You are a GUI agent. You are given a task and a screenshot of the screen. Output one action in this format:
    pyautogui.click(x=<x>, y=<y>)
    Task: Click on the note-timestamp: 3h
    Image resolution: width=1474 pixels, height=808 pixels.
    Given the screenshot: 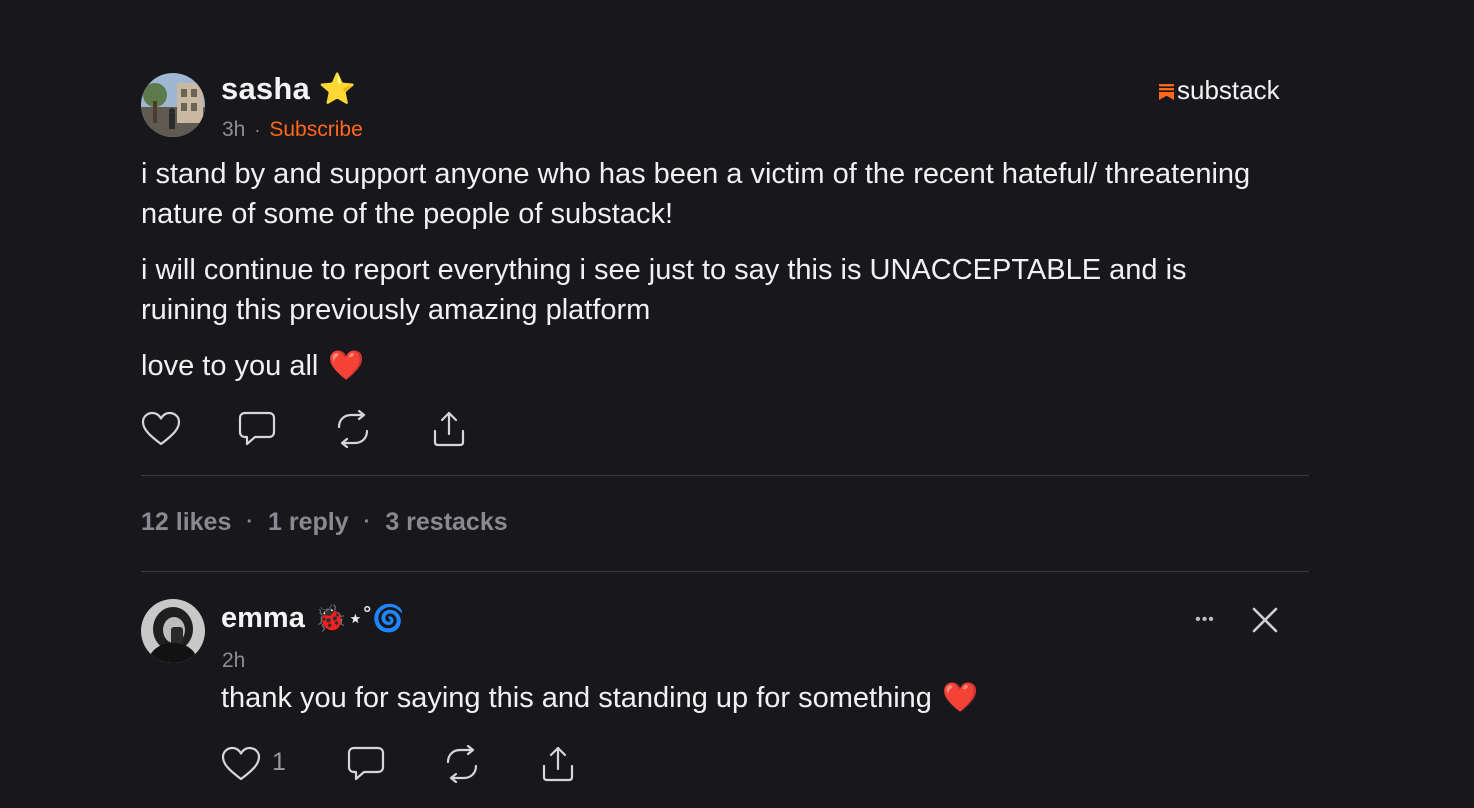 What is the action you would take?
    pyautogui.click(x=234, y=129)
    